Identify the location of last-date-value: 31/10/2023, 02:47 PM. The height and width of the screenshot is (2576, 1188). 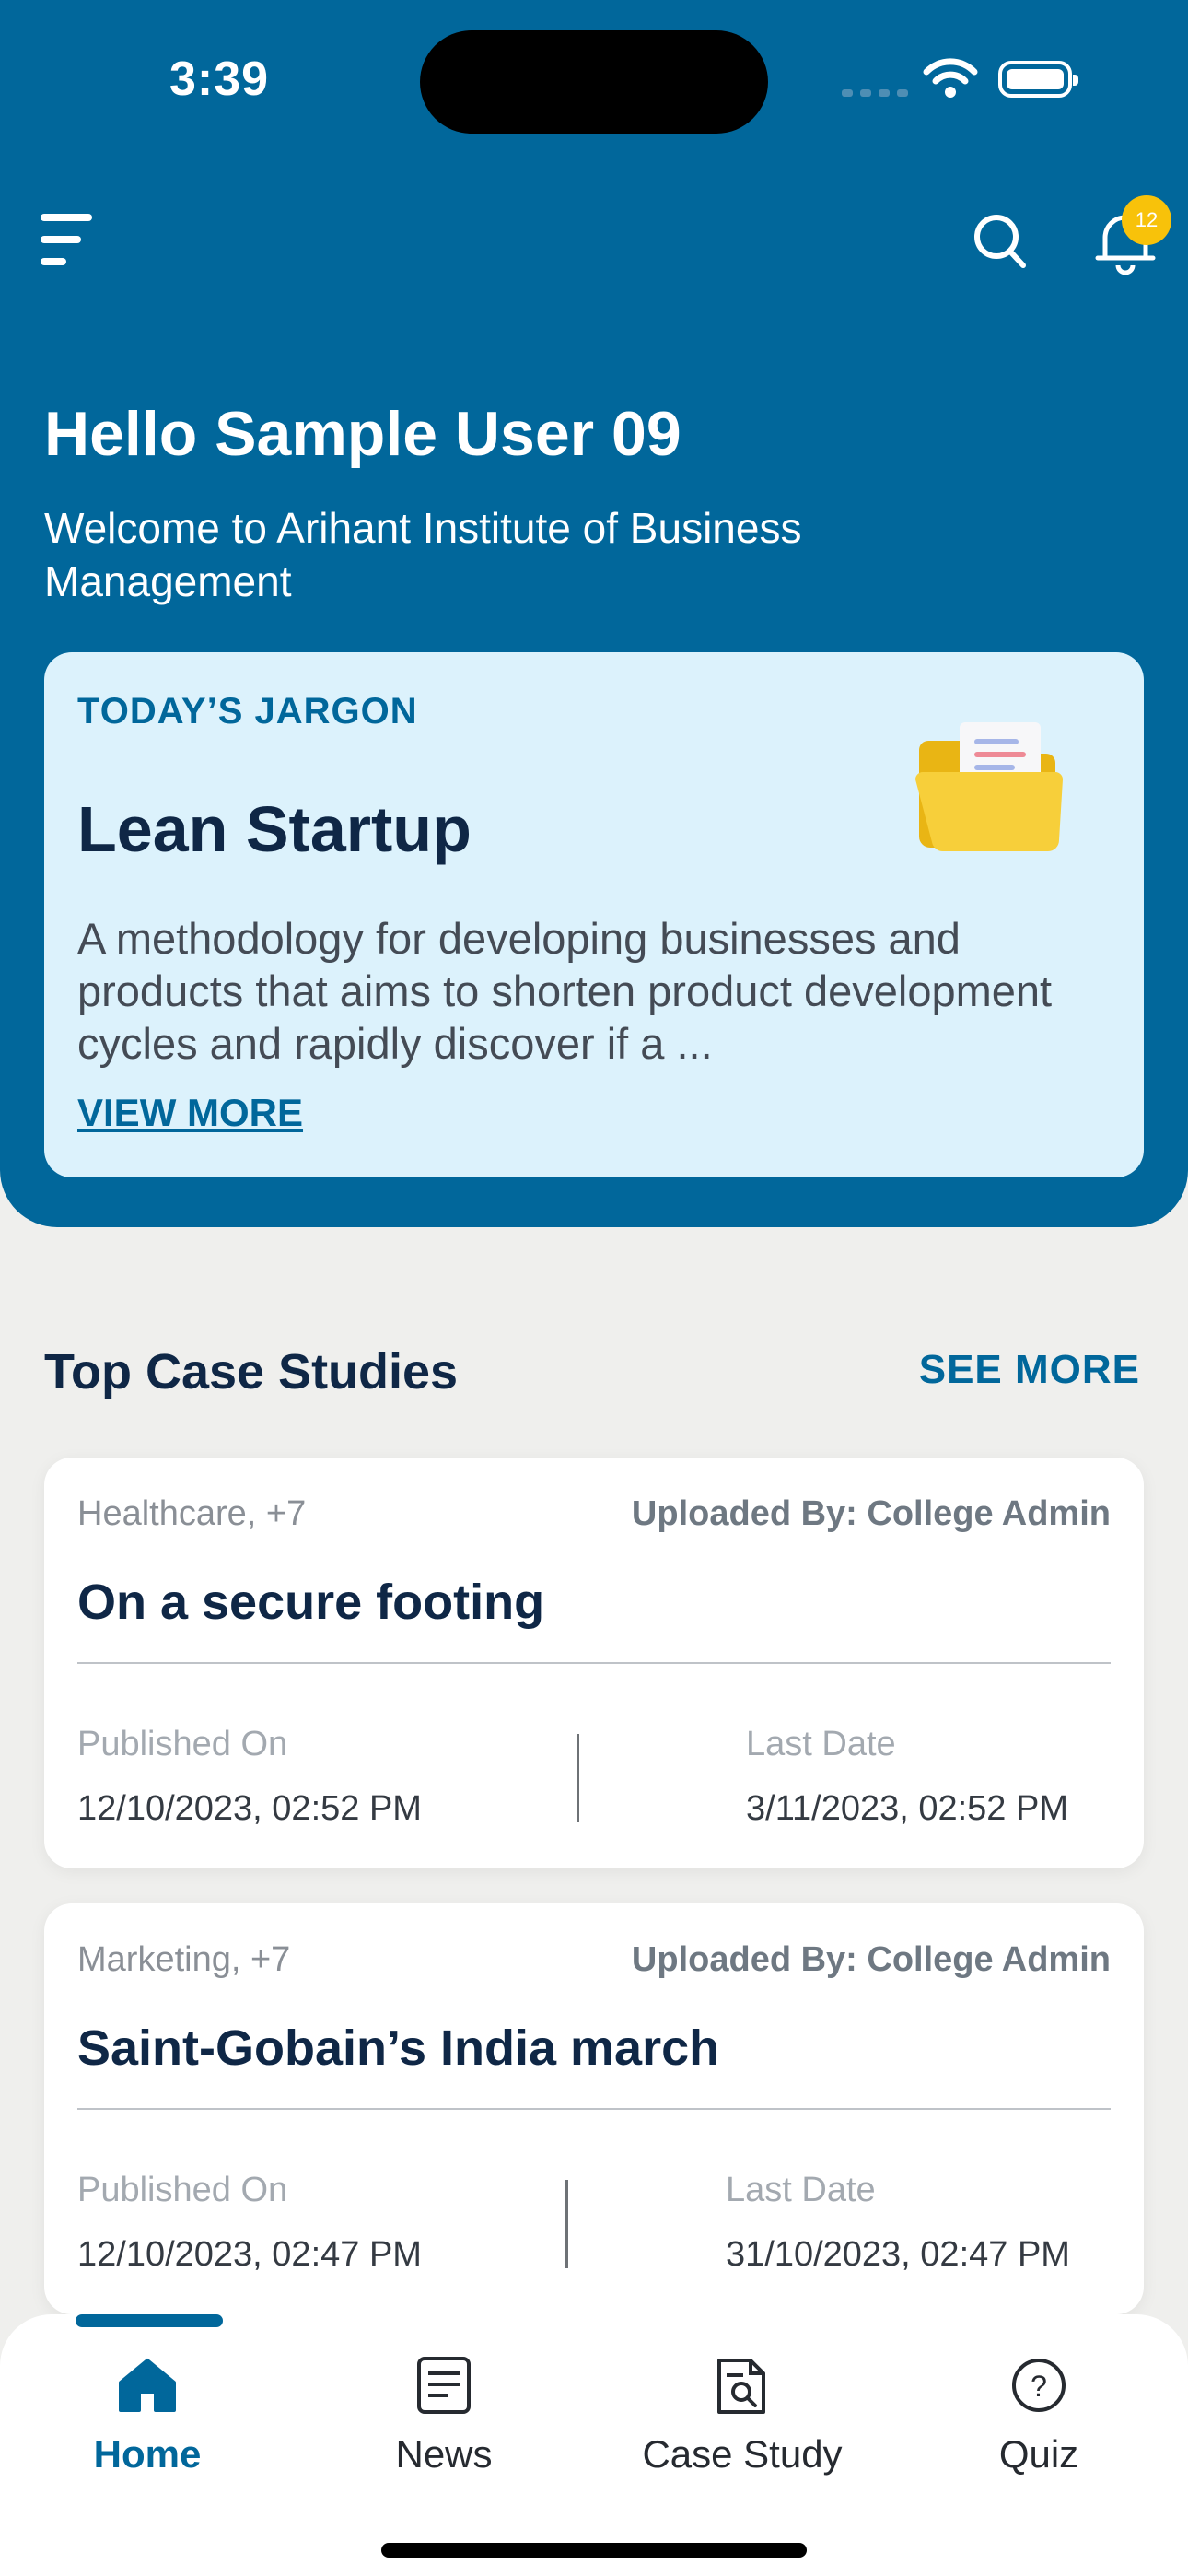
(898, 2254).